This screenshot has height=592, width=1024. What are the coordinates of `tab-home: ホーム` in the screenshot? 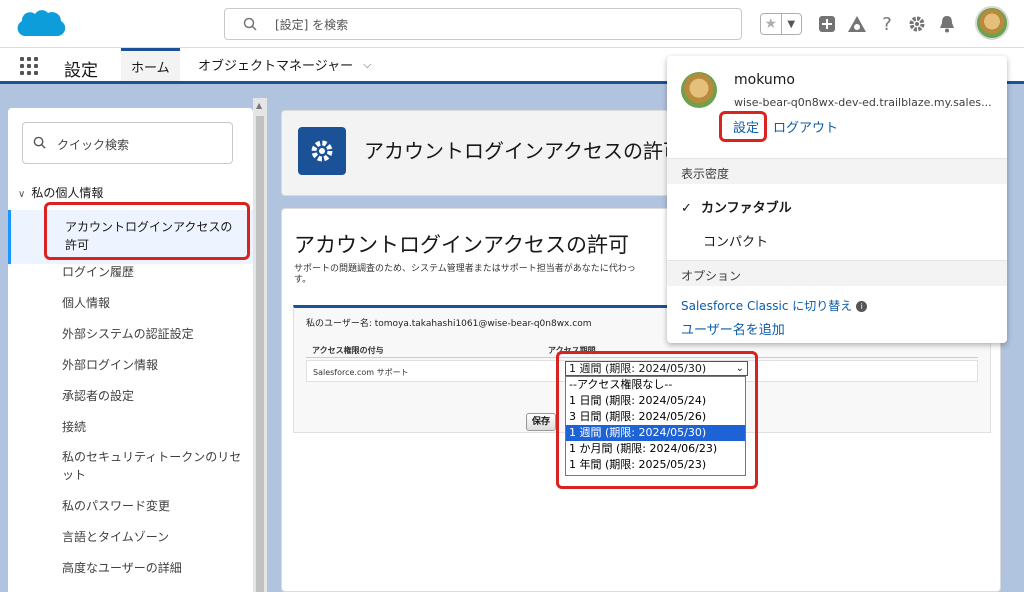 It's located at (150, 64).